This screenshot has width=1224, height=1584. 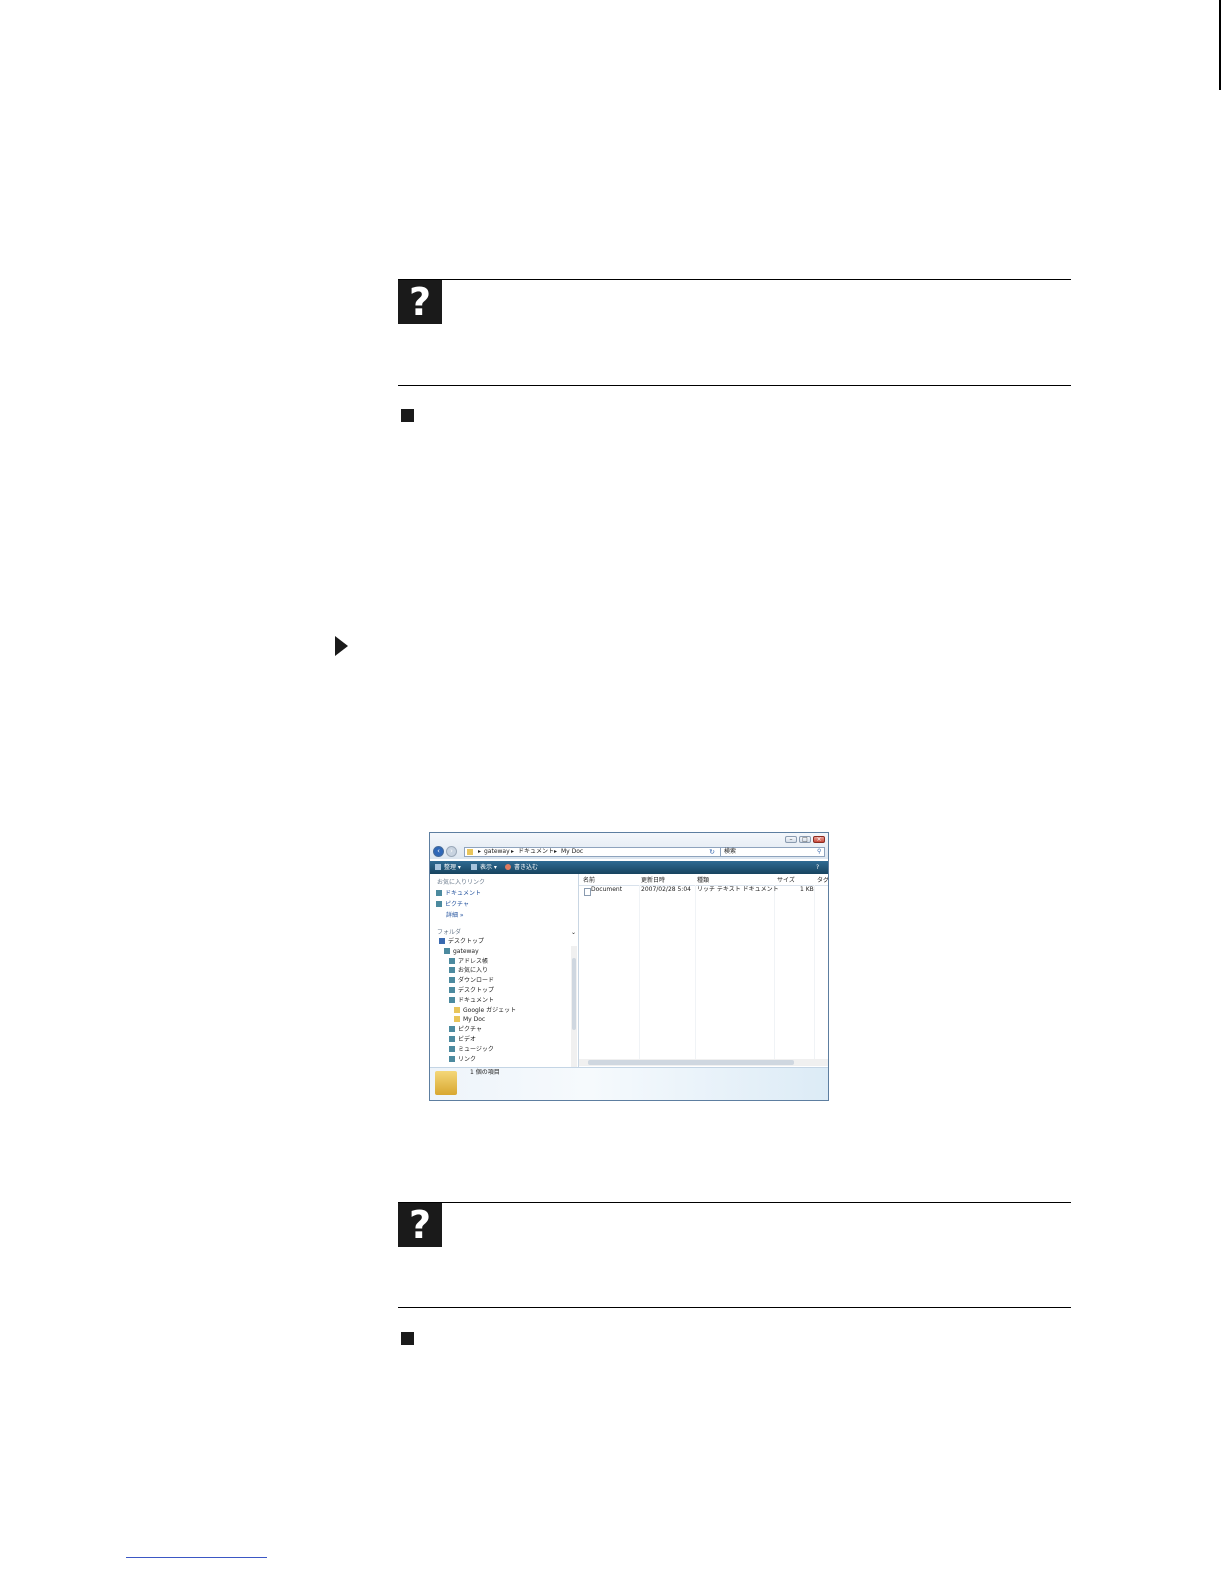 I want to click on maximize-button: □, so click(x=805, y=839).